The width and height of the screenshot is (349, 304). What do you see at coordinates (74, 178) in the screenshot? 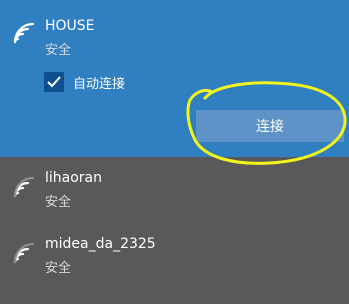
I see `network-name: lihaoran` at bounding box center [74, 178].